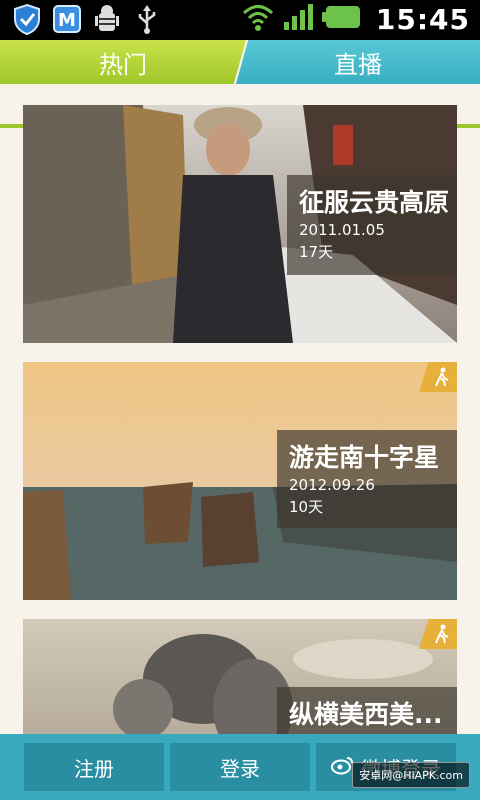 This screenshot has height=800, width=480. I want to click on battery-icon, so click(341, 19).